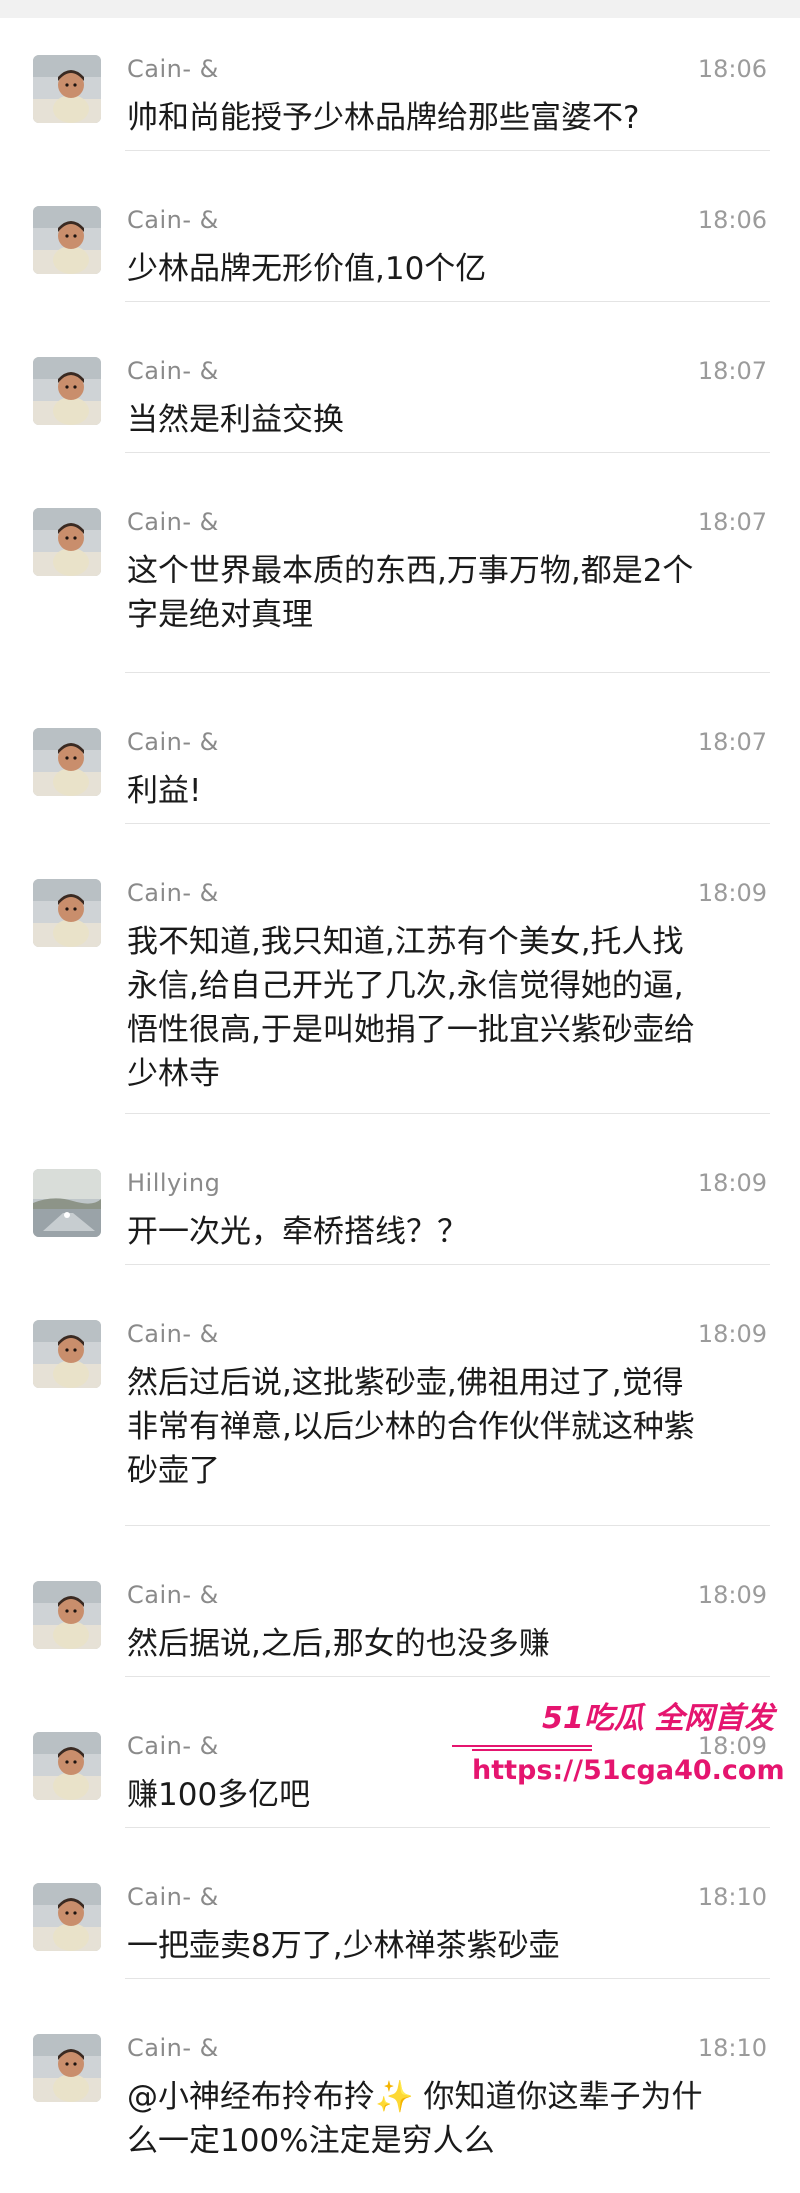  I want to click on chat-message: Cain- & 18:07 当然是利益交换, so click(400, 377).